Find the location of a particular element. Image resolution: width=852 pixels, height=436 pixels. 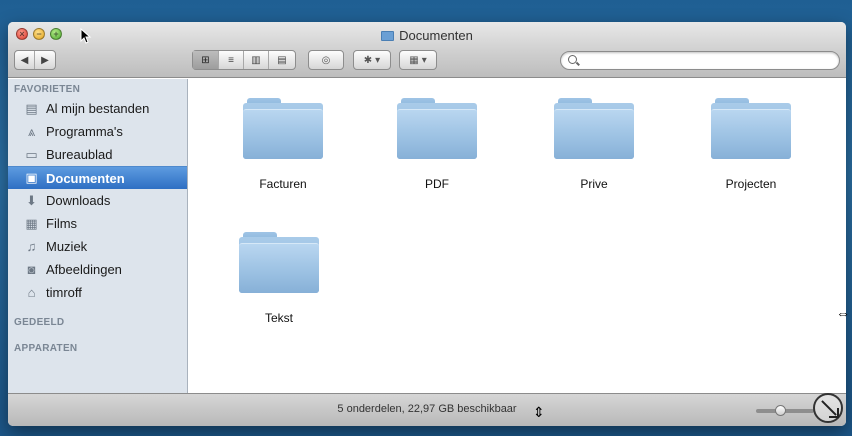

folder-name: Prive is located at coordinates (594, 184).